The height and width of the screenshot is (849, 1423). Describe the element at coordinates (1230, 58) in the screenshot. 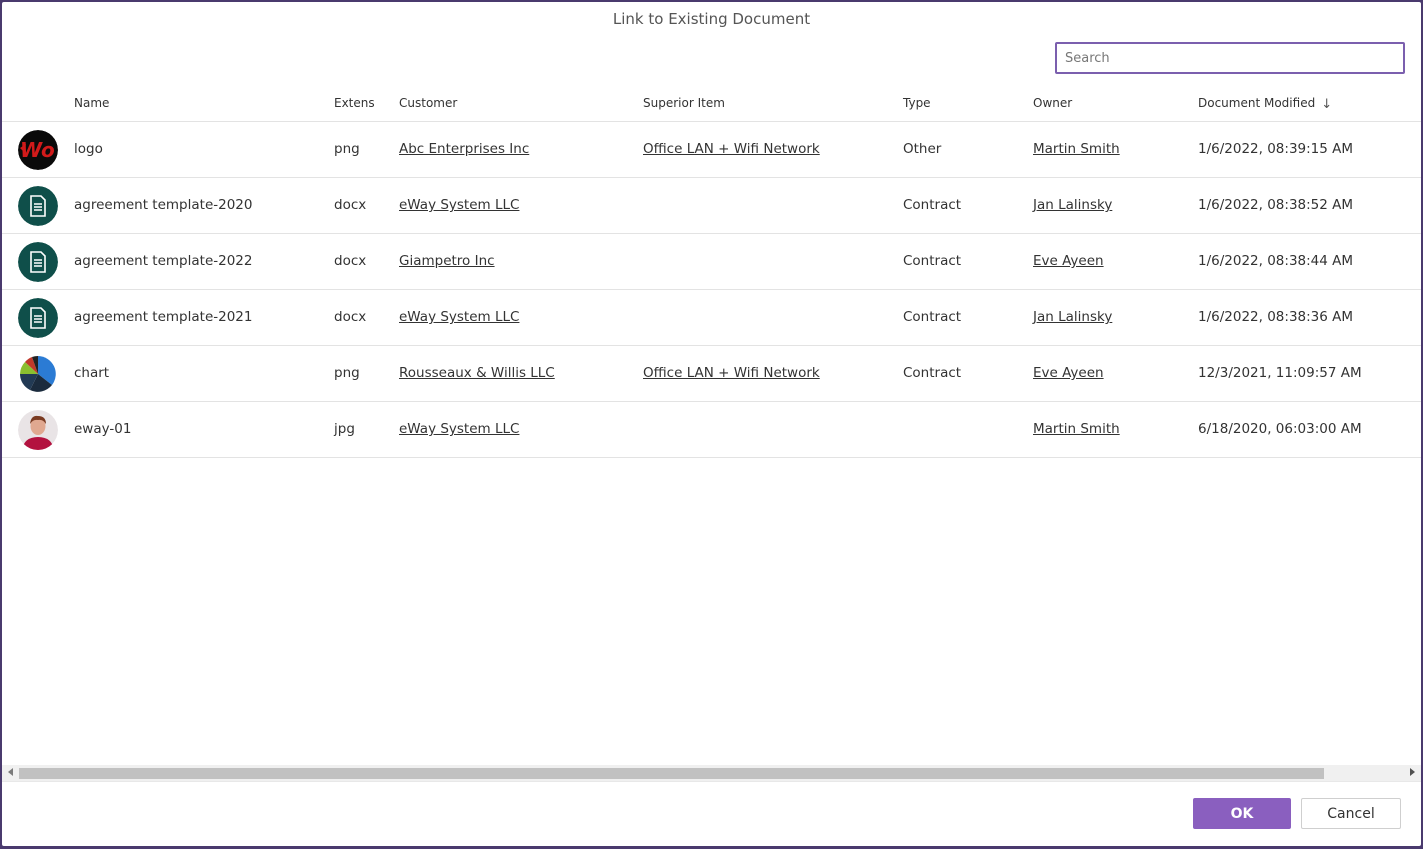

I see `search-input` at that location.